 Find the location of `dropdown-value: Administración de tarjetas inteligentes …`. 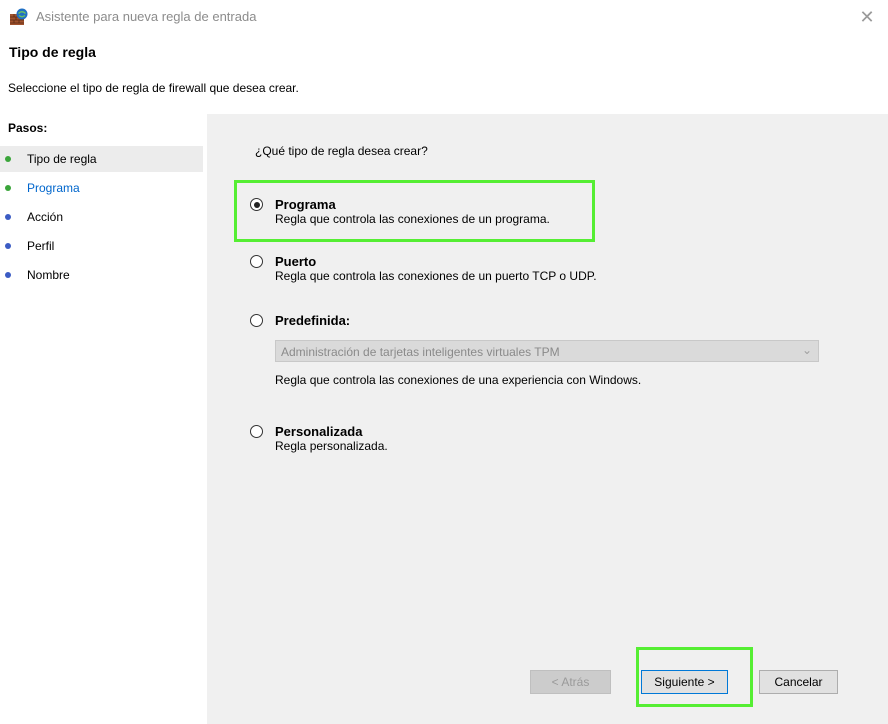

dropdown-value: Administración de tarjetas inteligentes … is located at coordinates (420, 352).